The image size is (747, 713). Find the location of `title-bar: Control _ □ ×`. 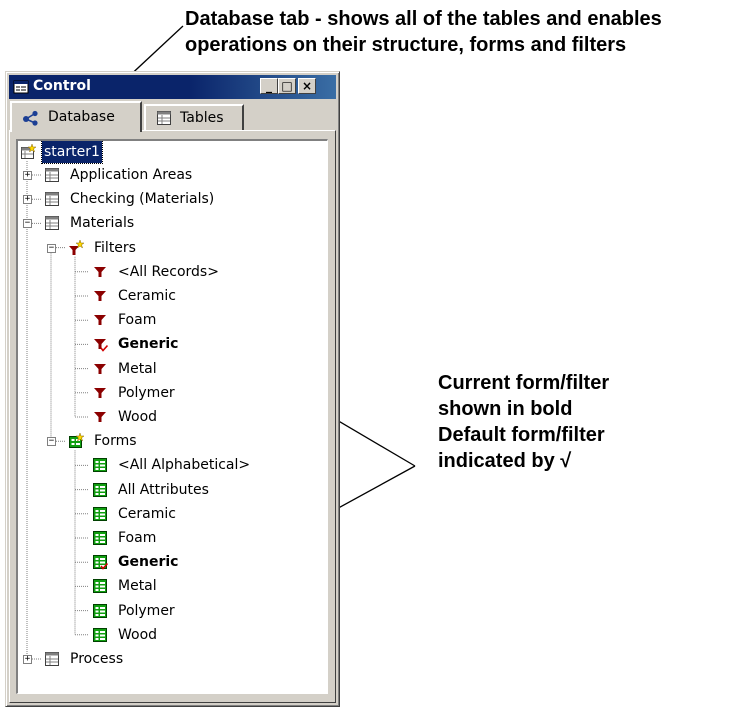

title-bar: Control _ □ × is located at coordinates (172, 87).